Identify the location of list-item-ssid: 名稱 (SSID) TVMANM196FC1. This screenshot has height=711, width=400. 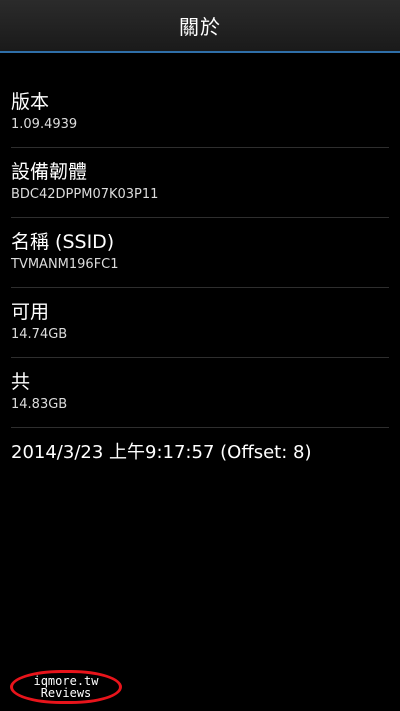
(200, 253).